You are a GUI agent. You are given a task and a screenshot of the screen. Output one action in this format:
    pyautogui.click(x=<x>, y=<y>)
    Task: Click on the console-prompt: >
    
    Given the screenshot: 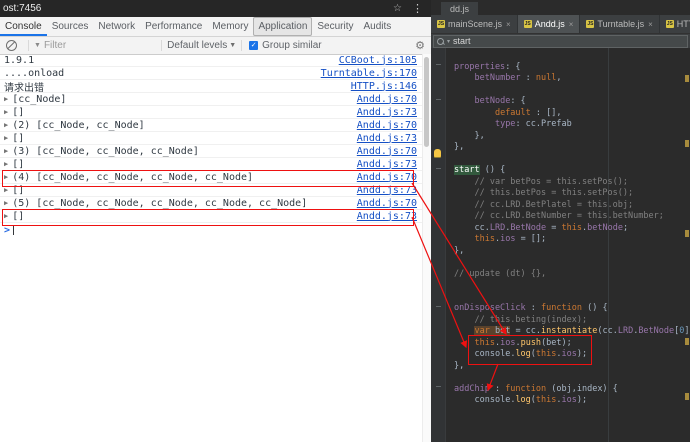 What is the action you would take?
    pyautogui.click(x=213, y=230)
    